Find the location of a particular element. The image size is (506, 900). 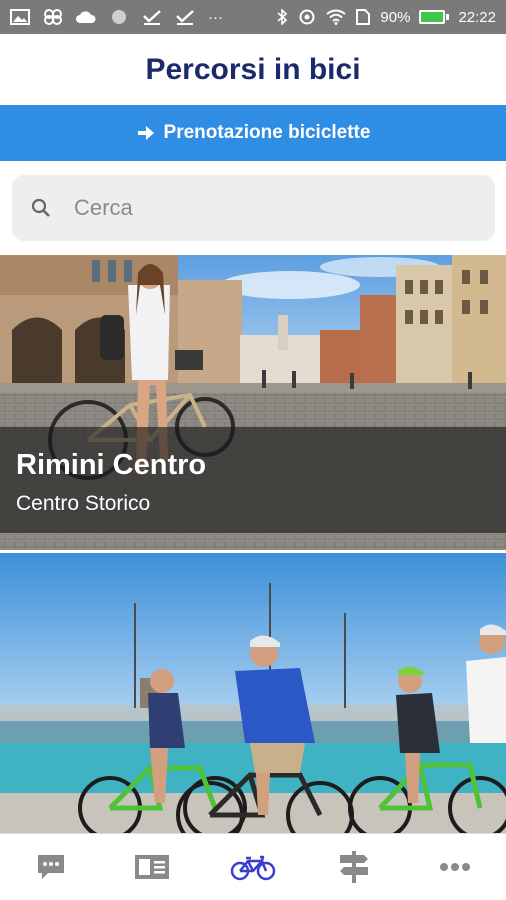

battery-percent: 90% is located at coordinates (395, 17).